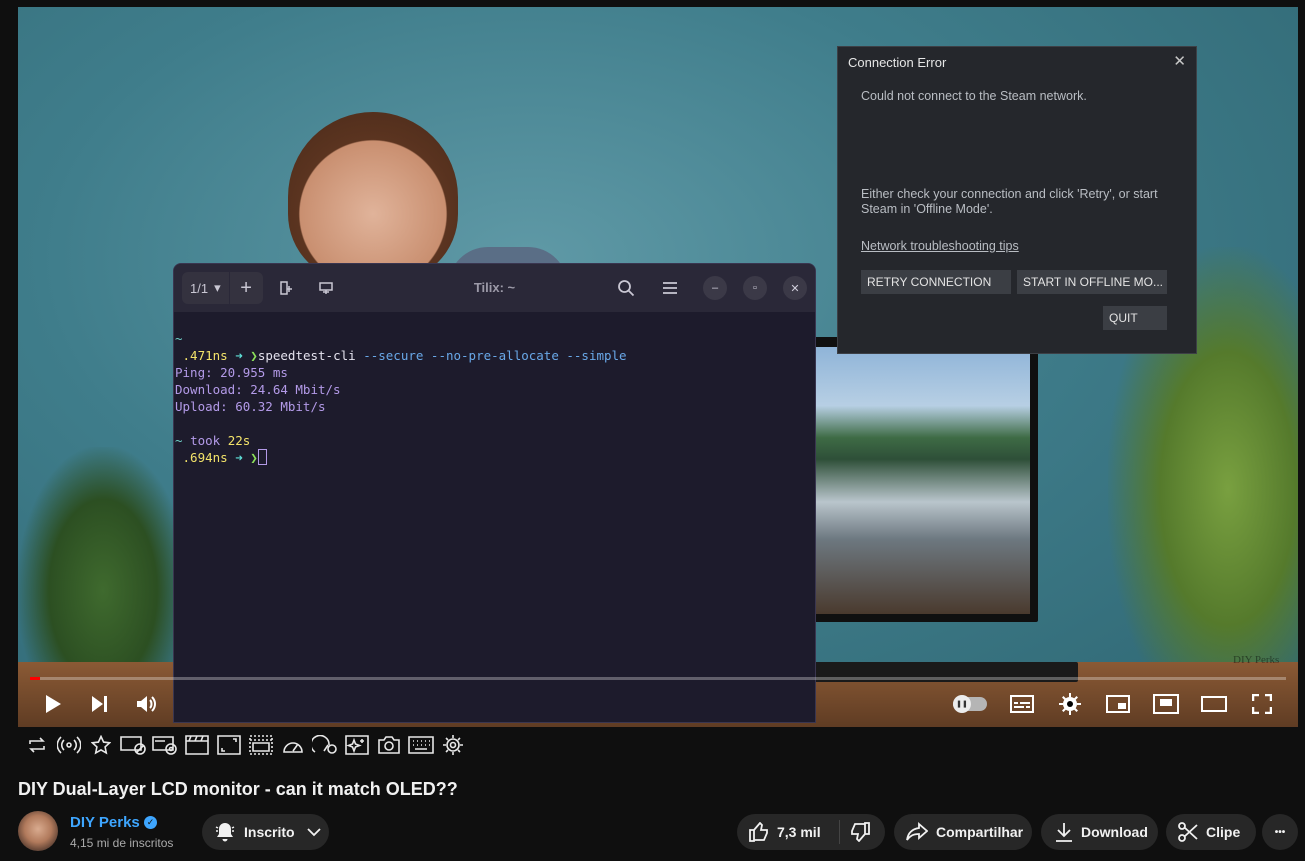  I want to click on terminal-search-button, so click(626, 288).